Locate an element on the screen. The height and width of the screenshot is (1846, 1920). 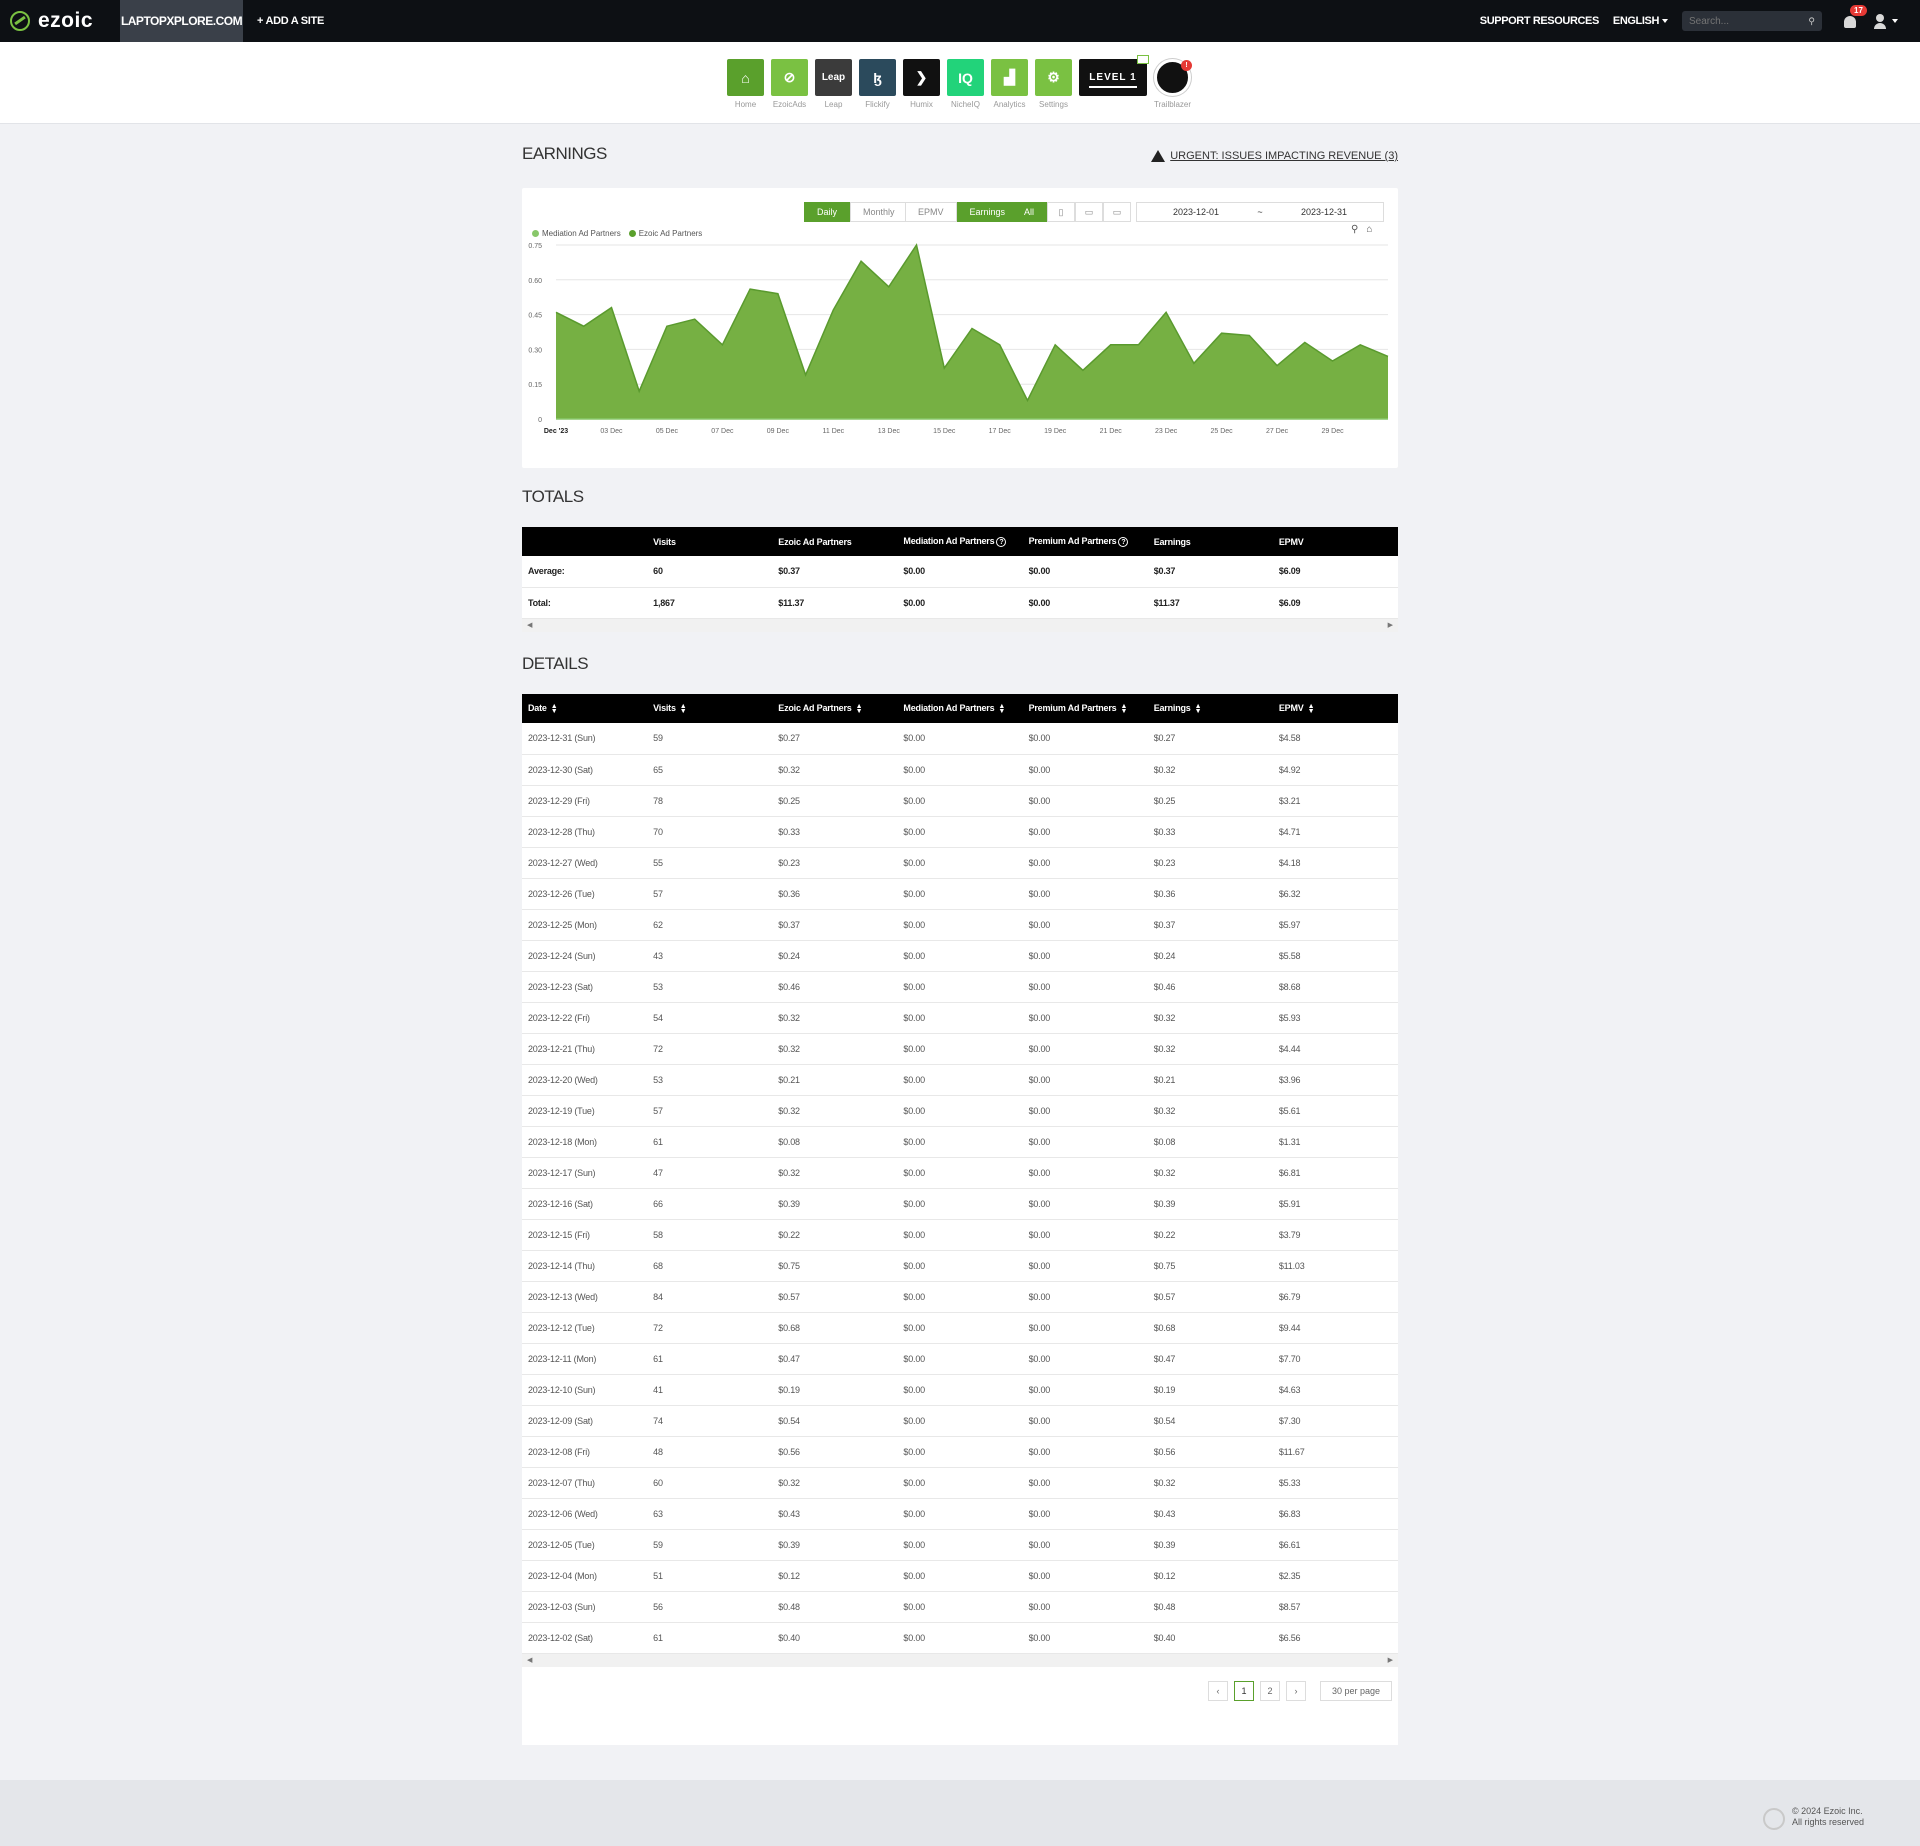
nav-analytics: ▟ Analytics is located at coordinates (1009, 84).